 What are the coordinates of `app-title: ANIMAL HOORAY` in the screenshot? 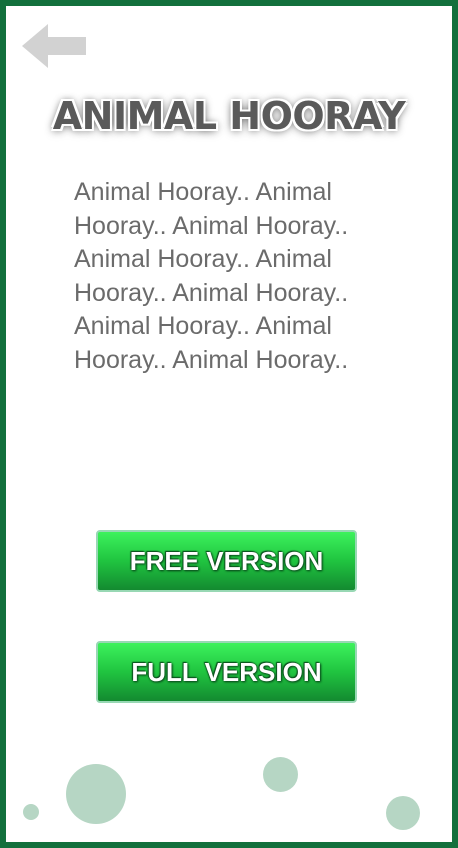 It's located at (229, 116).